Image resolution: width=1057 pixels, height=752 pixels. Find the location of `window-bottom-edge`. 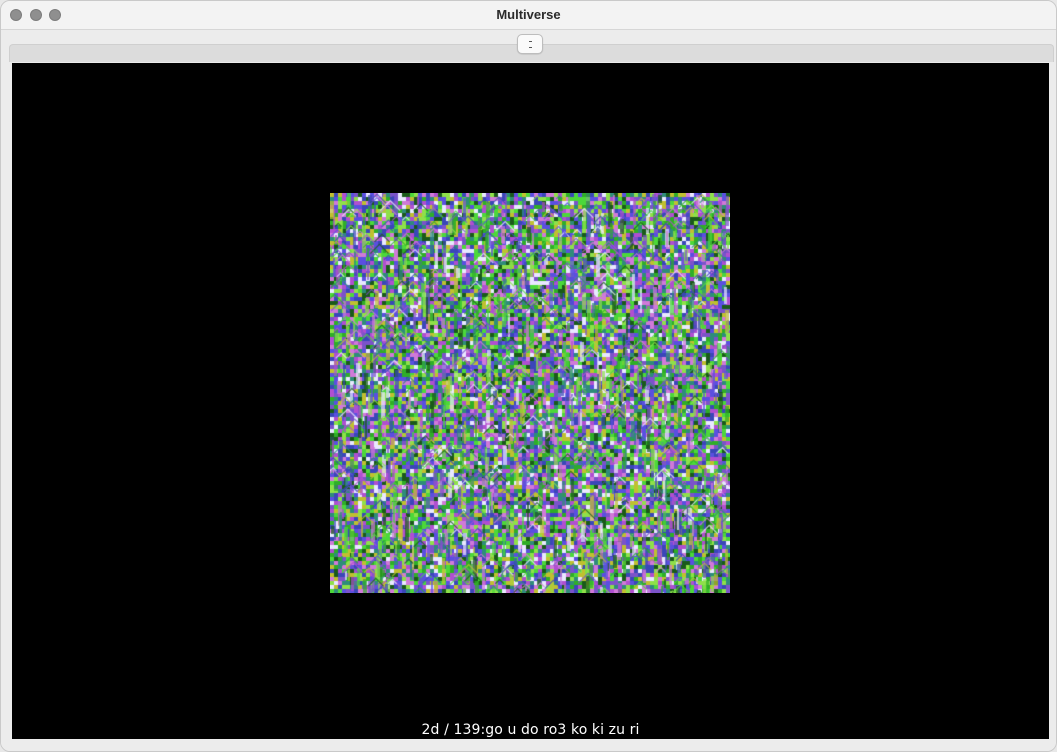

window-bottom-edge is located at coordinates (528, 745).